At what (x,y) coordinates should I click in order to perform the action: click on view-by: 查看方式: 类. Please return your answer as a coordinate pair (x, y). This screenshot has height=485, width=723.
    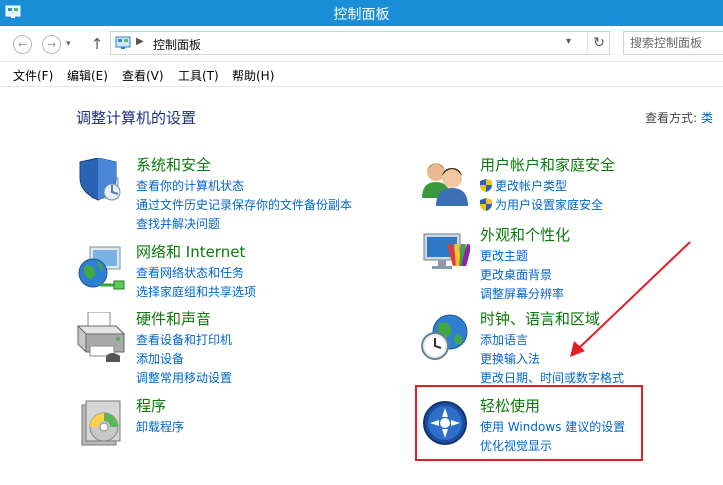
    Looking at the image, I should click on (679, 117).